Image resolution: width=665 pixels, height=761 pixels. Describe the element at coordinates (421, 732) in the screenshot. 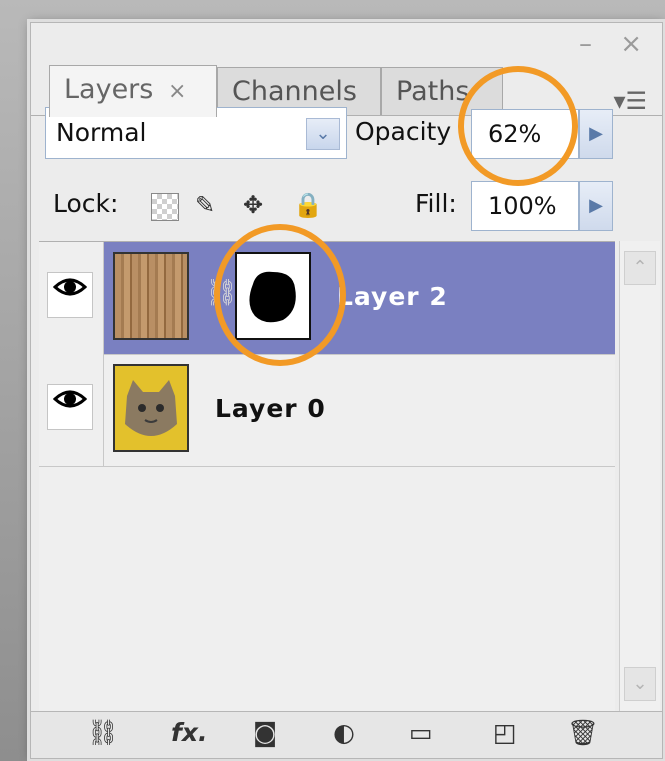

I see `folder-icon: ▭` at that location.